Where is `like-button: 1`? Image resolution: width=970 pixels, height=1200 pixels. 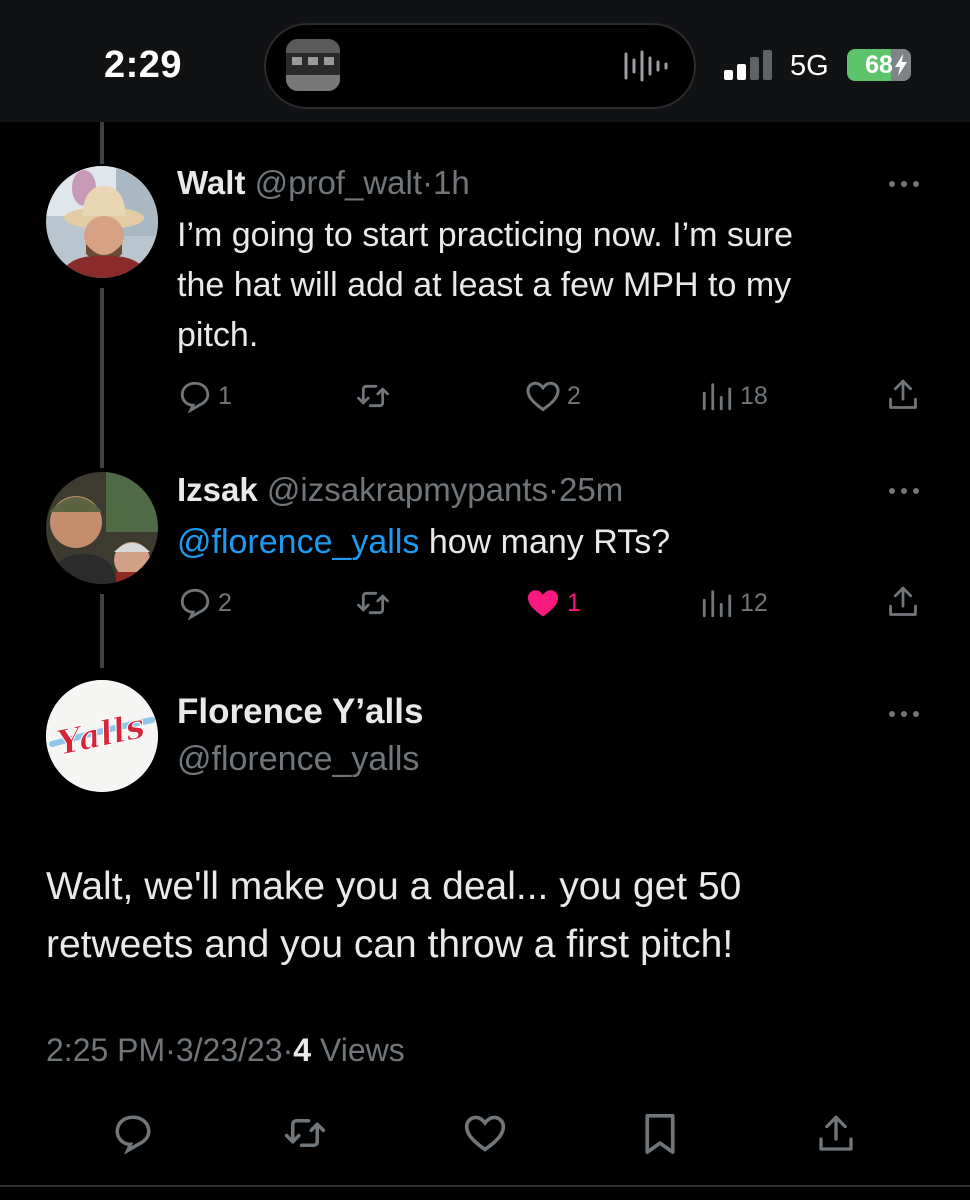 like-button: 1 is located at coordinates (553, 603).